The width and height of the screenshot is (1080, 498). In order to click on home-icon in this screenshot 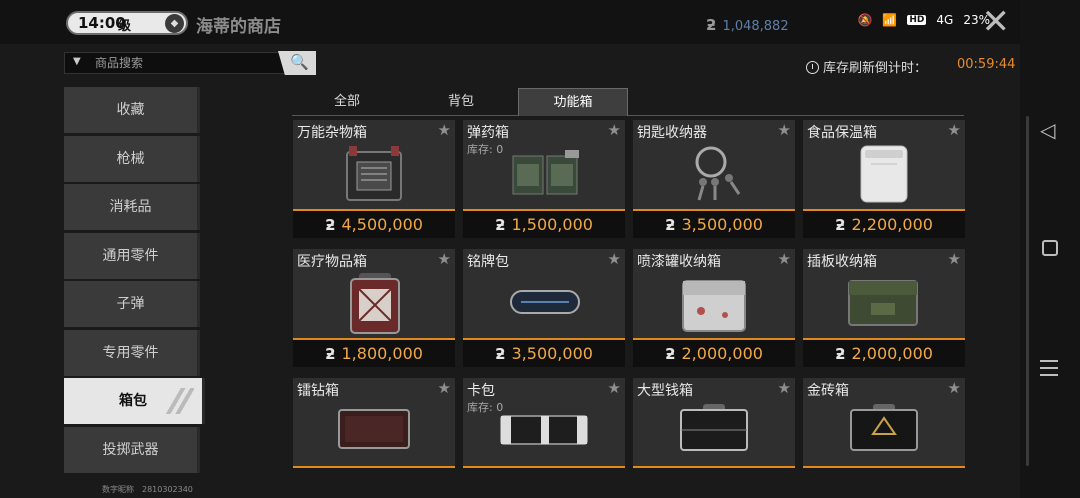, I will do `click(1050, 248)`.